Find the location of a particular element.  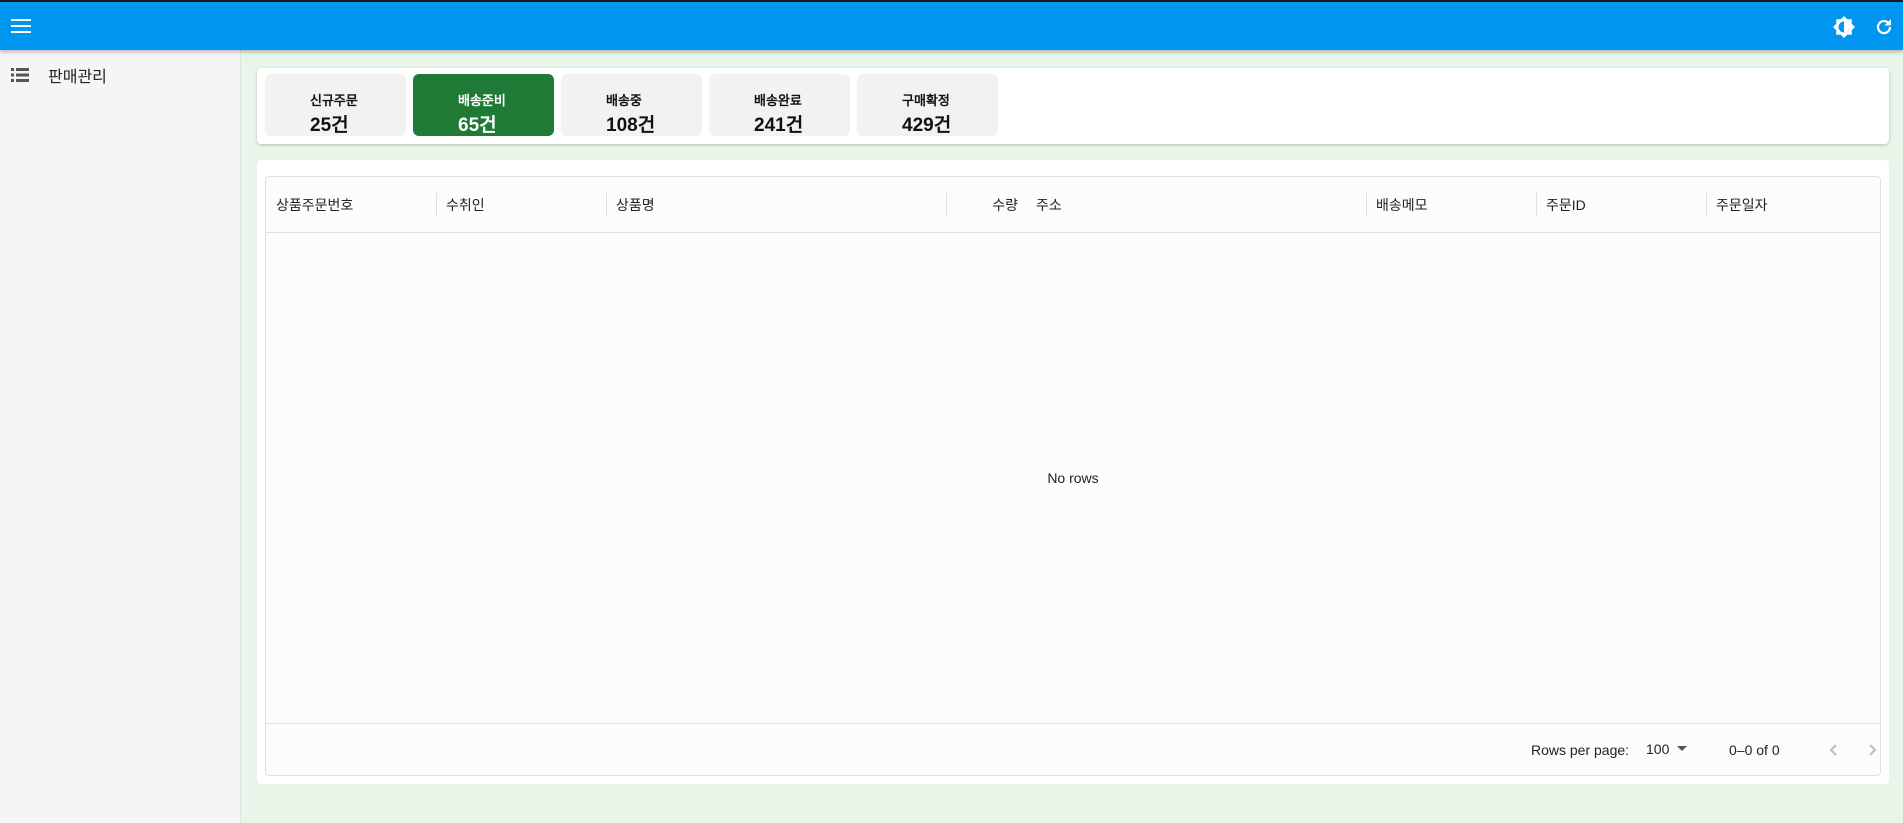

column-header-order-id: 주문ID is located at coordinates (1621, 205).